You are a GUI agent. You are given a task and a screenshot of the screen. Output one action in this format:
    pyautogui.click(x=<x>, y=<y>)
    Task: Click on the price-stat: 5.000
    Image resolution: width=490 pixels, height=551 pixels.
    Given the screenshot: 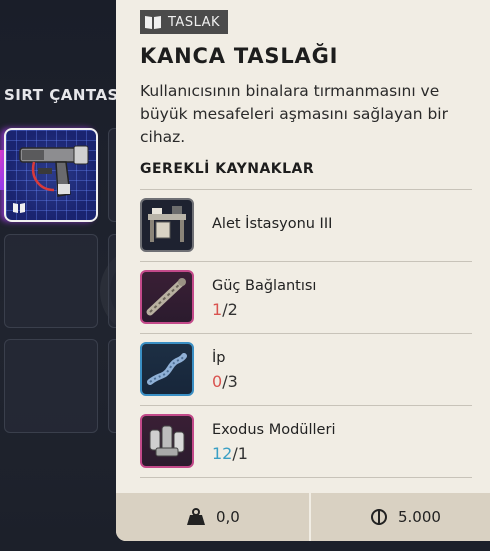 What is the action you would take?
    pyautogui.click(x=405, y=517)
    